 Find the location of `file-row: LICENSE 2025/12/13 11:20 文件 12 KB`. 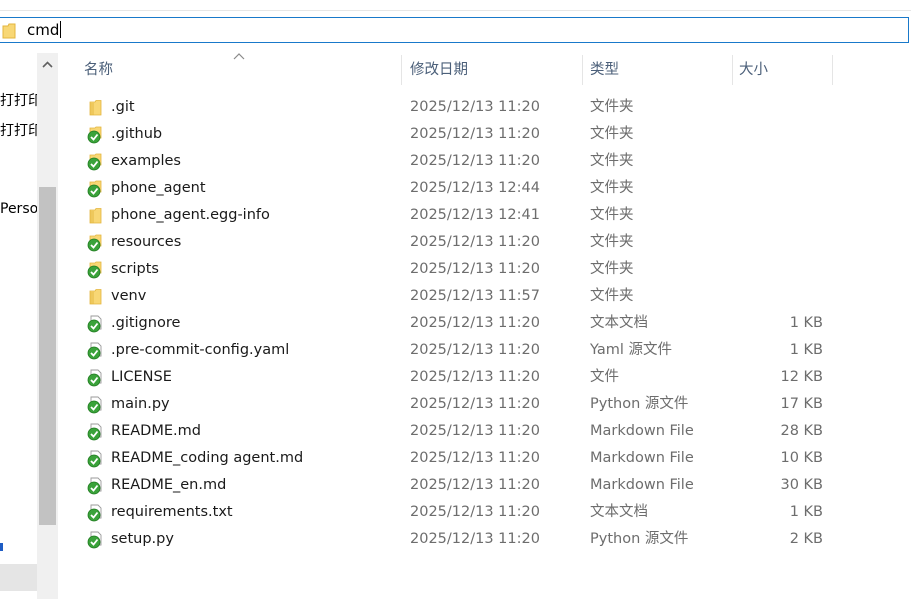

file-row: LICENSE 2025/12/13 11:20 文件 12 KB is located at coordinates (458, 377).